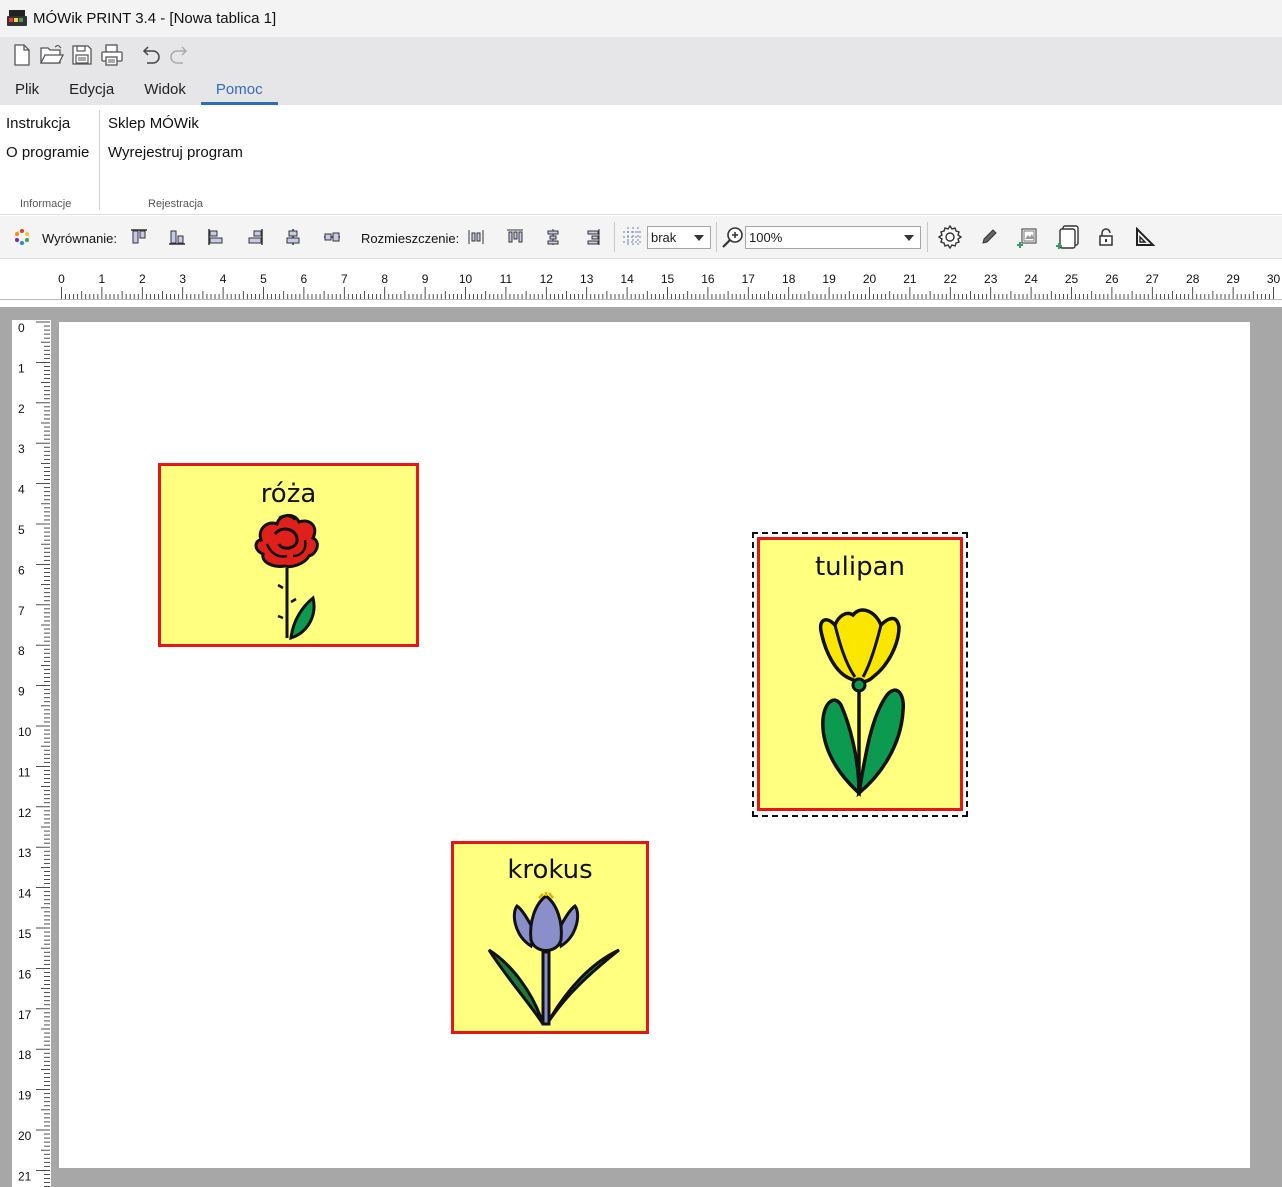 The height and width of the screenshot is (1187, 1282). What do you see at coordinates (476, 237) in the screenshot?
I see `distribute-horizontal-icon` at bounding box center [476, 237].